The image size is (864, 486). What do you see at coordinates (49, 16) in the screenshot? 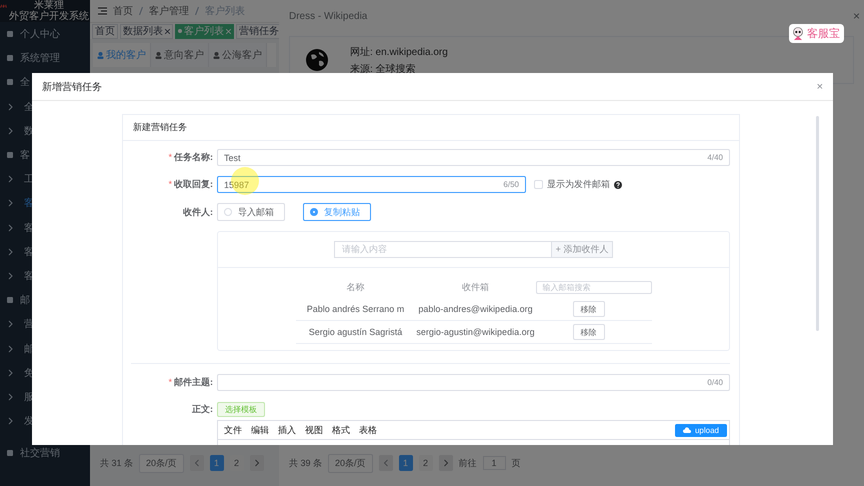
I see `logo-subtitle: 外贸客户开发系统` at bounding box center [49, 16].